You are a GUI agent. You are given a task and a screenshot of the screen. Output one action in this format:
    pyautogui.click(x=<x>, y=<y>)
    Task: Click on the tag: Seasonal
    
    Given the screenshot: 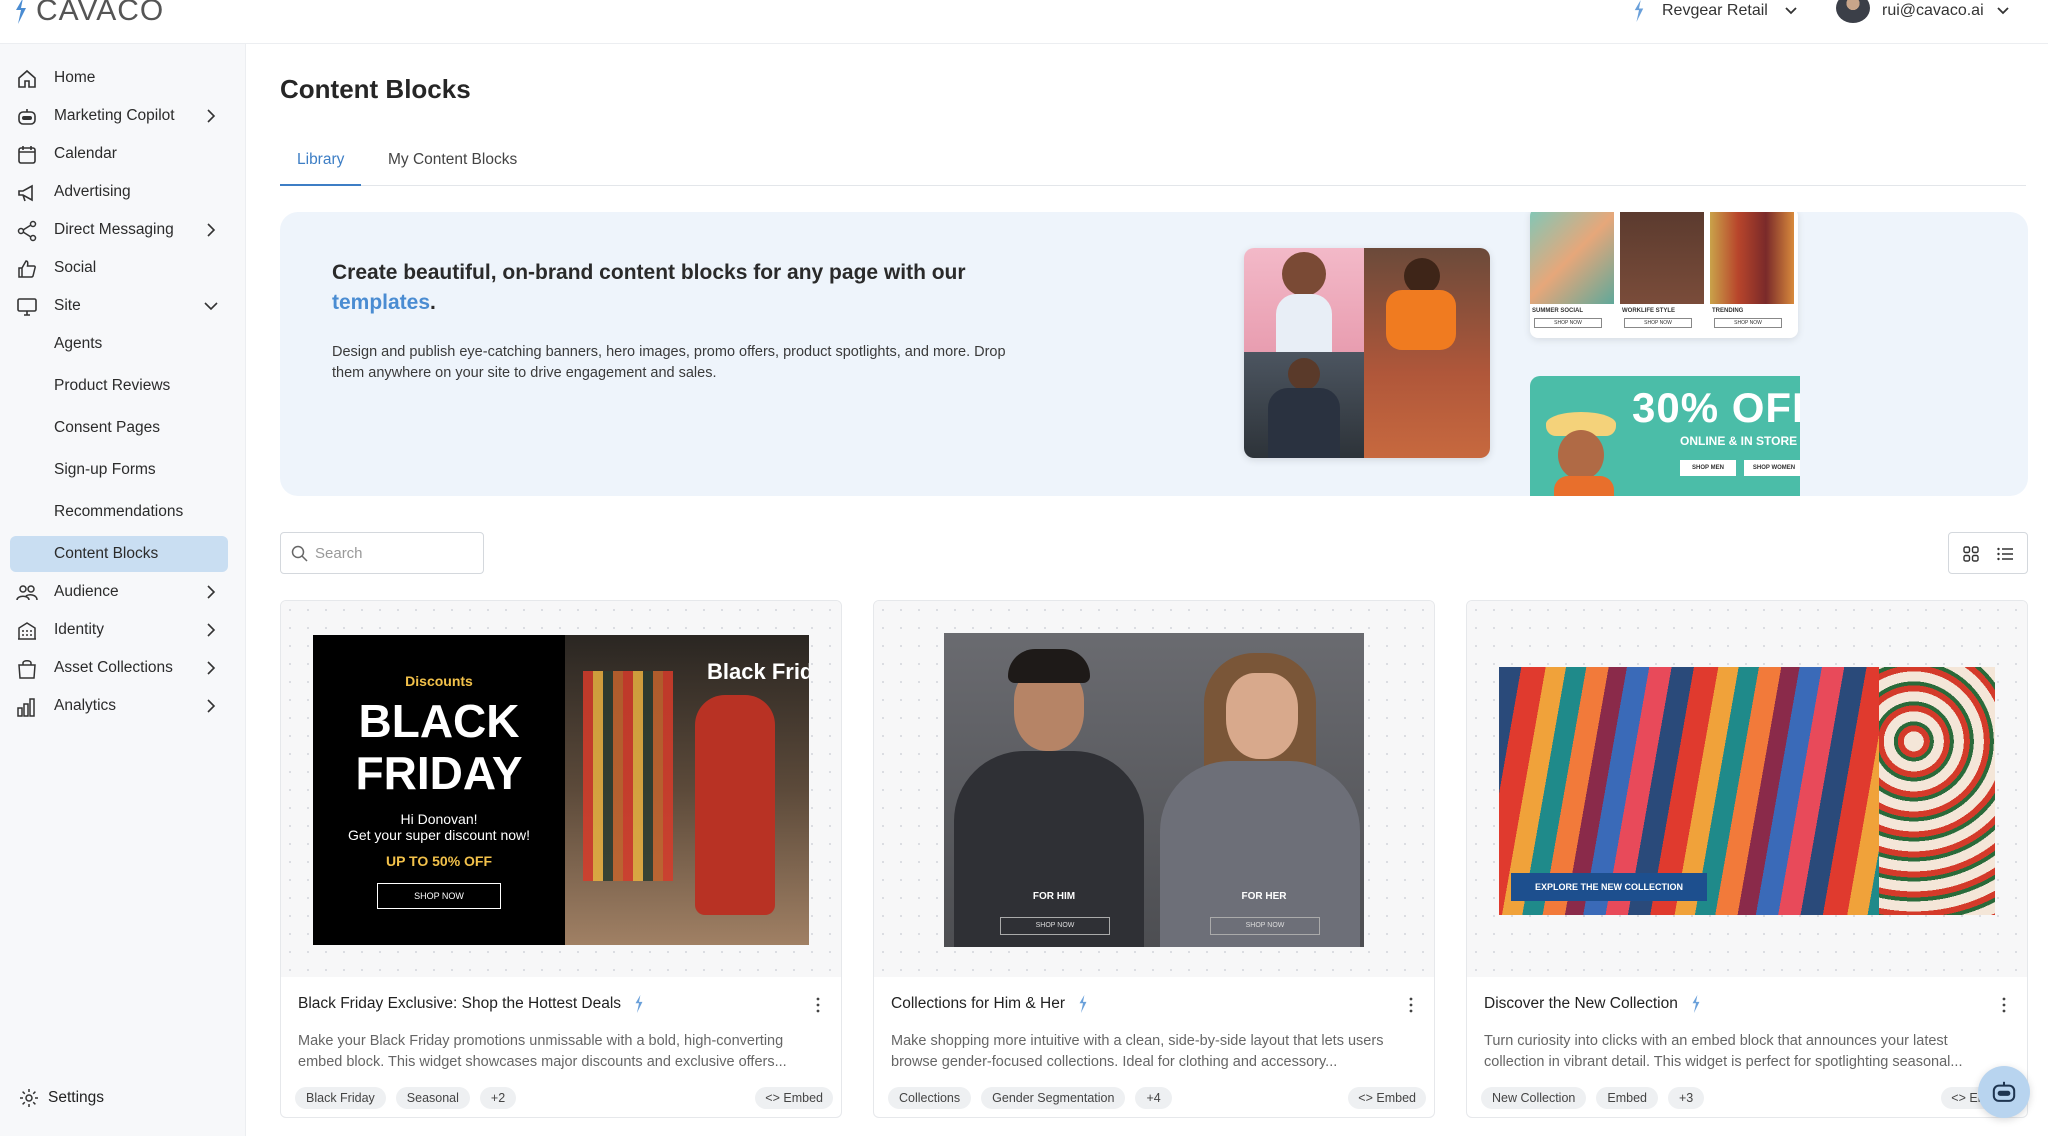 What is the action you would take?
    pyautogui.click(x=432, y=1098)
    